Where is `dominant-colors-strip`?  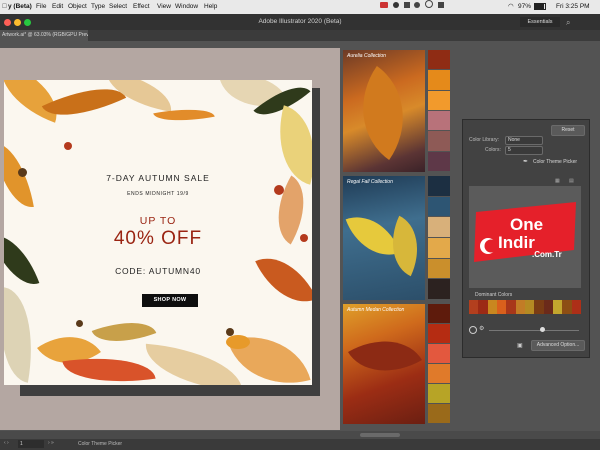 dominant-colors-strip is located at coordinates (525, 307).